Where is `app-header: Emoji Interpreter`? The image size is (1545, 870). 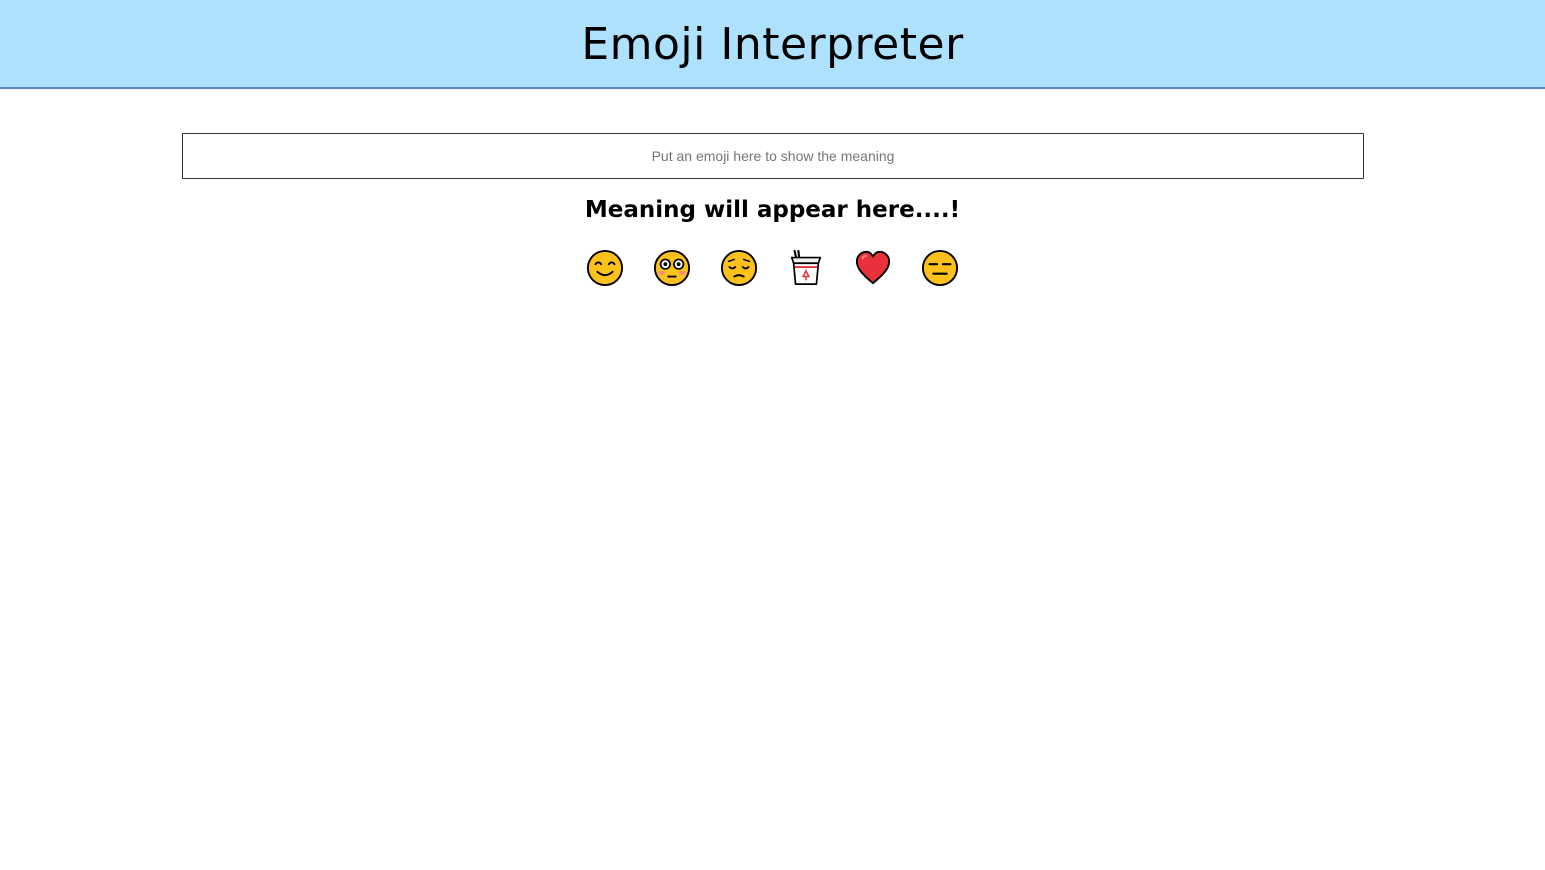 app-header: Emoji Interpreter is located at coordinates (772, 44).